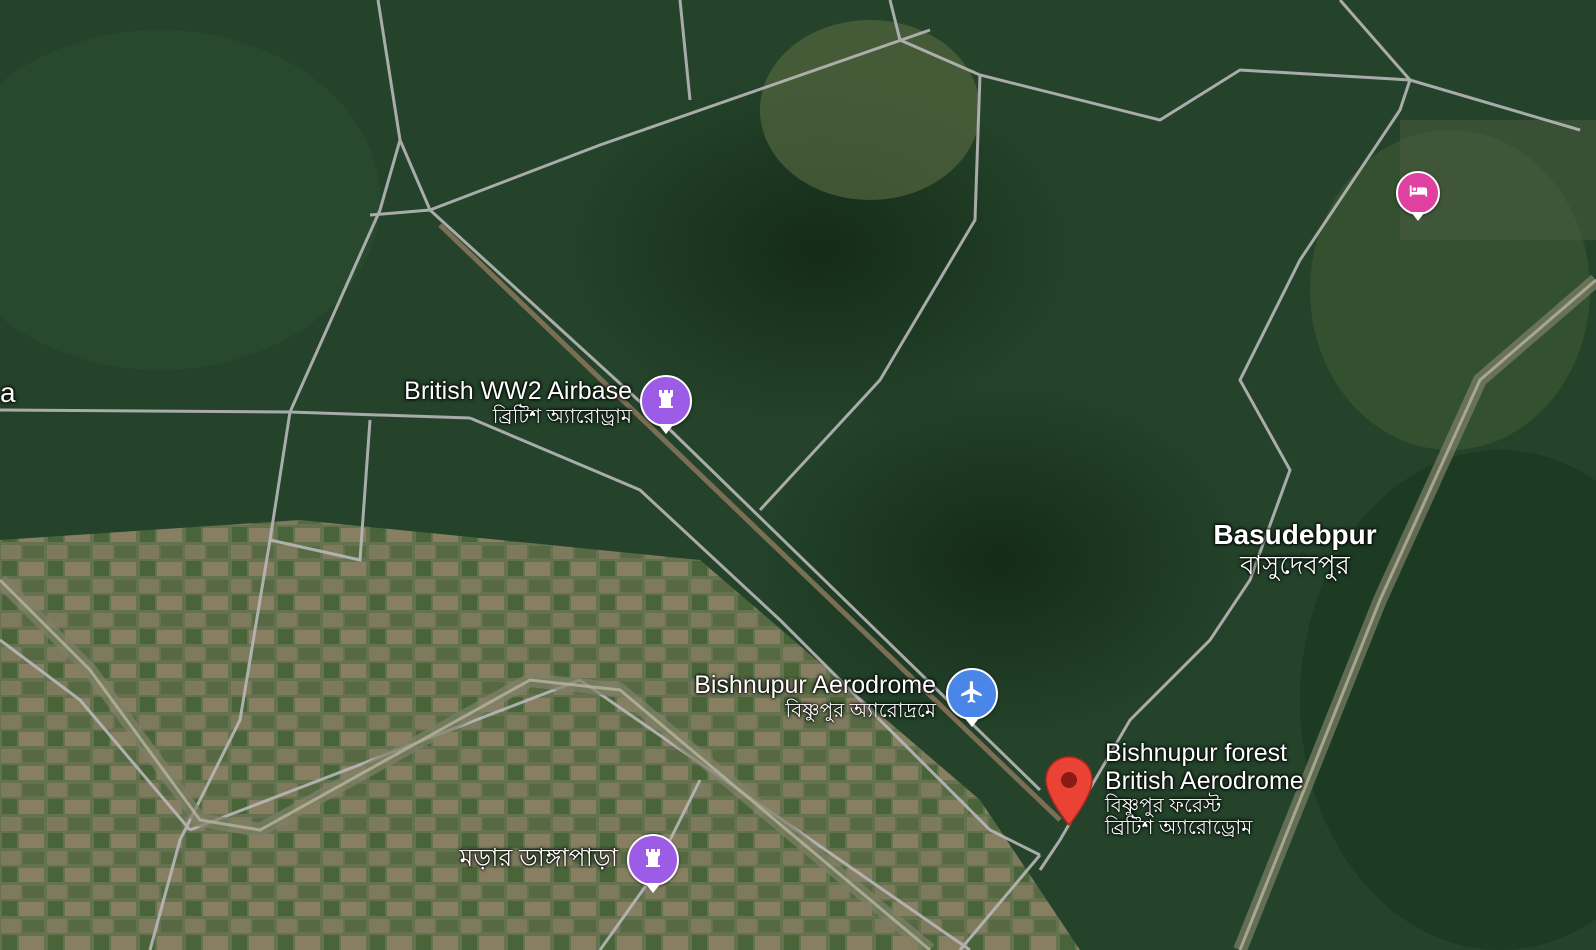  I want to click on airbase-marker, so click(666, 404).